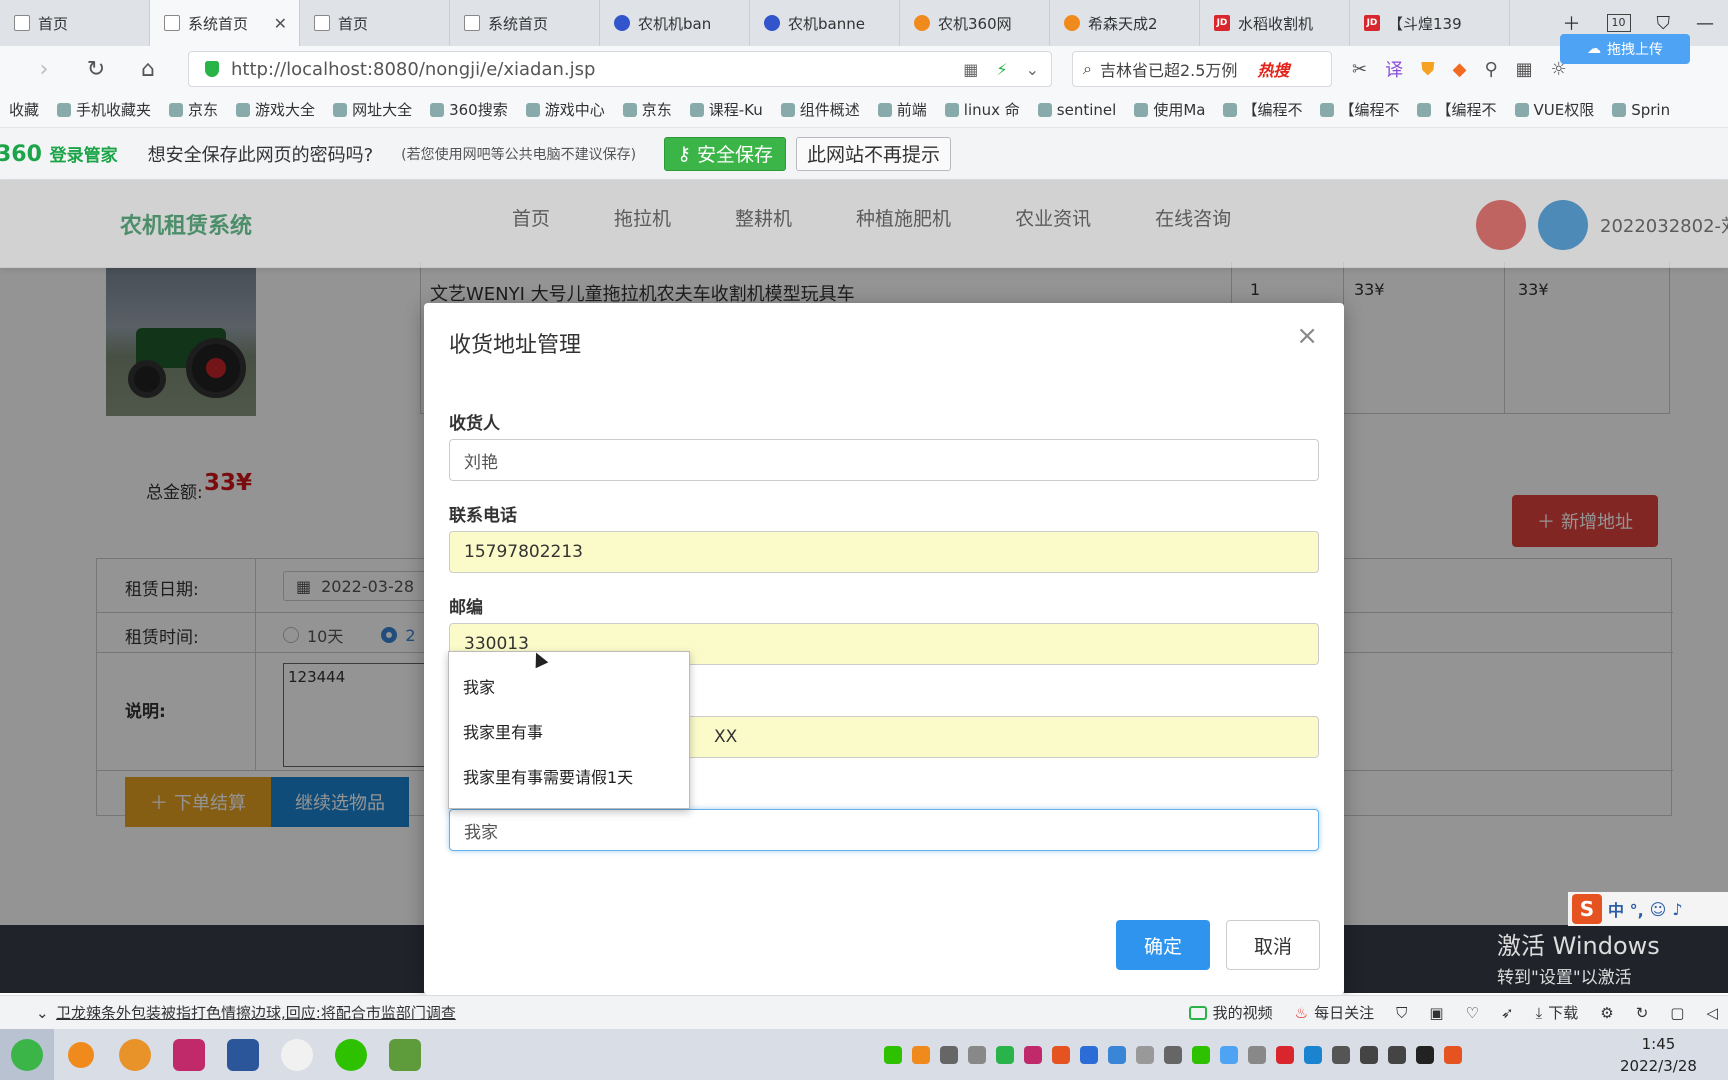 The height and width of the screenshot is (1080, 1728). Describe the element at coordinates (903, 217) in the screenshot. I see `site-nav-item: 种植施肥机` at that location.